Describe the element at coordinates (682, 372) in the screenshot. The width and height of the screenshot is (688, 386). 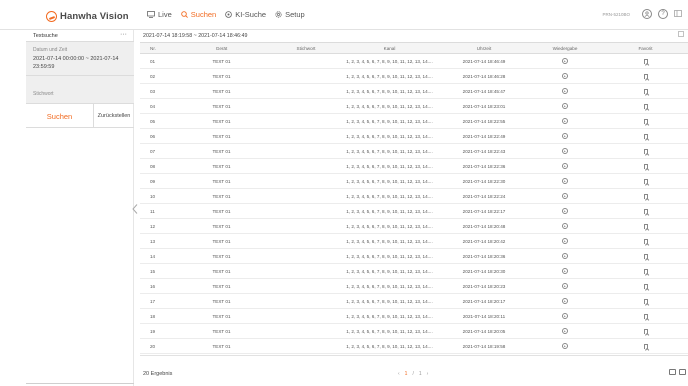
I see `print-icon` at that location.